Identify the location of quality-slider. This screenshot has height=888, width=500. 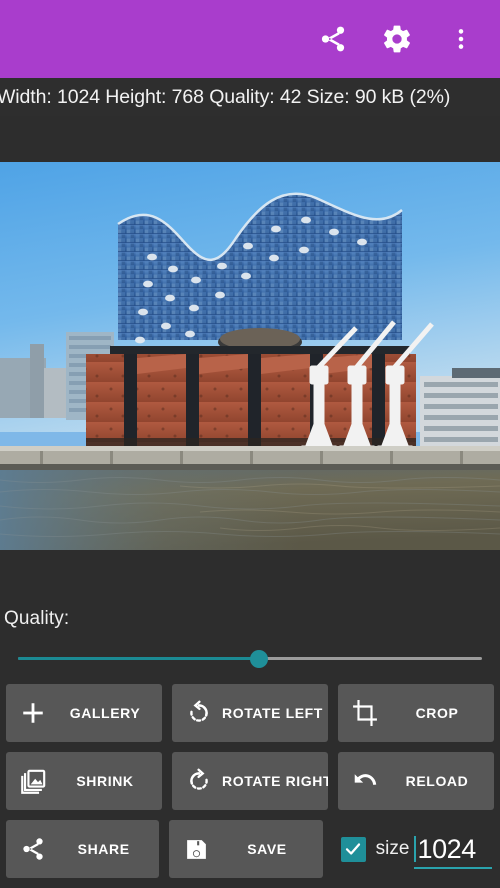
(250, 659).